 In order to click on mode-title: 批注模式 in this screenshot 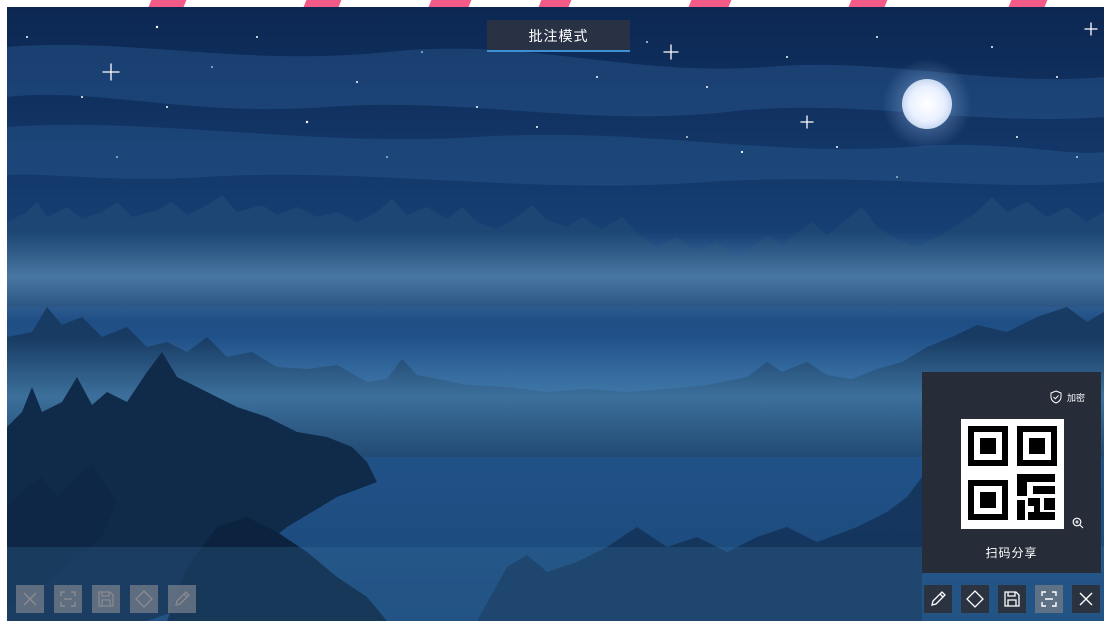, I will do `click(558, 37)`.